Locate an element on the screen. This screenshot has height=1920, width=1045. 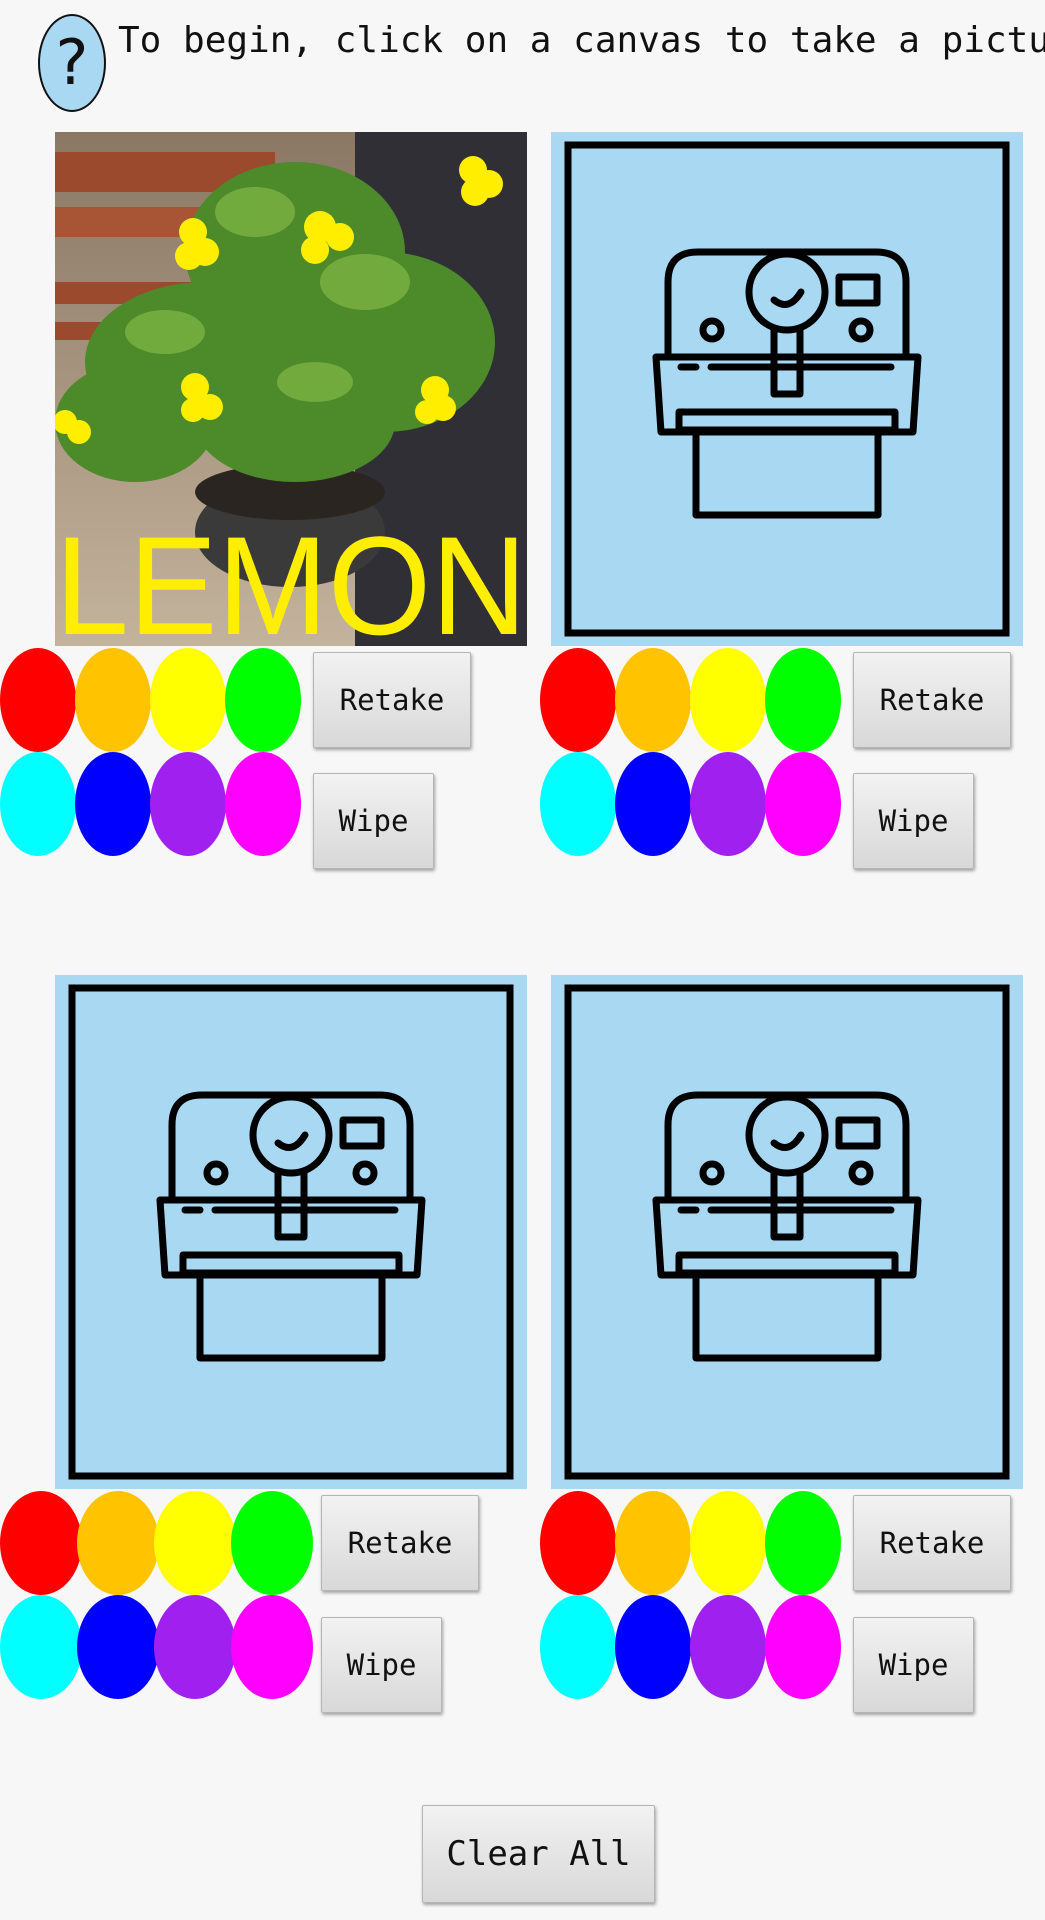
help-button: ? is located at coordinates (72, 63).